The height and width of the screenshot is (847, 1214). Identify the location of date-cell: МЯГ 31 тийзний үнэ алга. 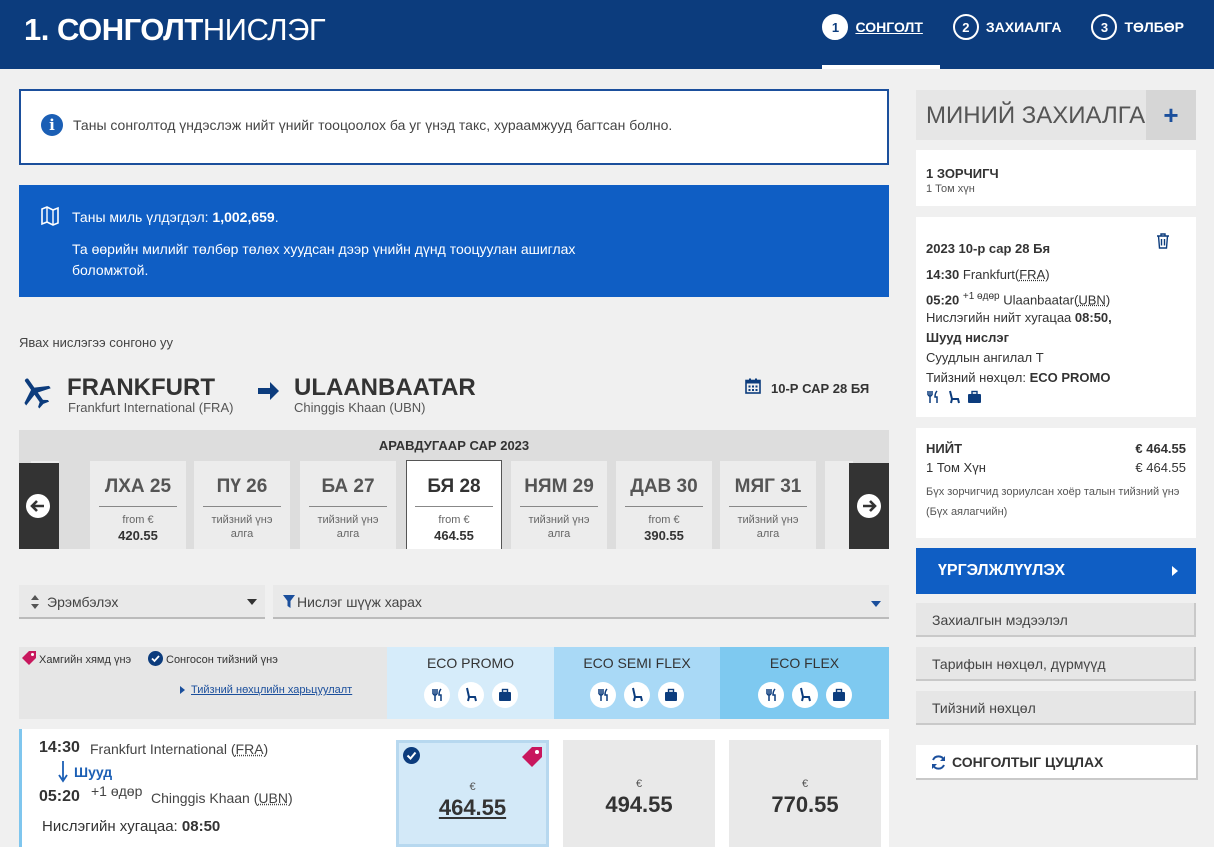
(768, 505).